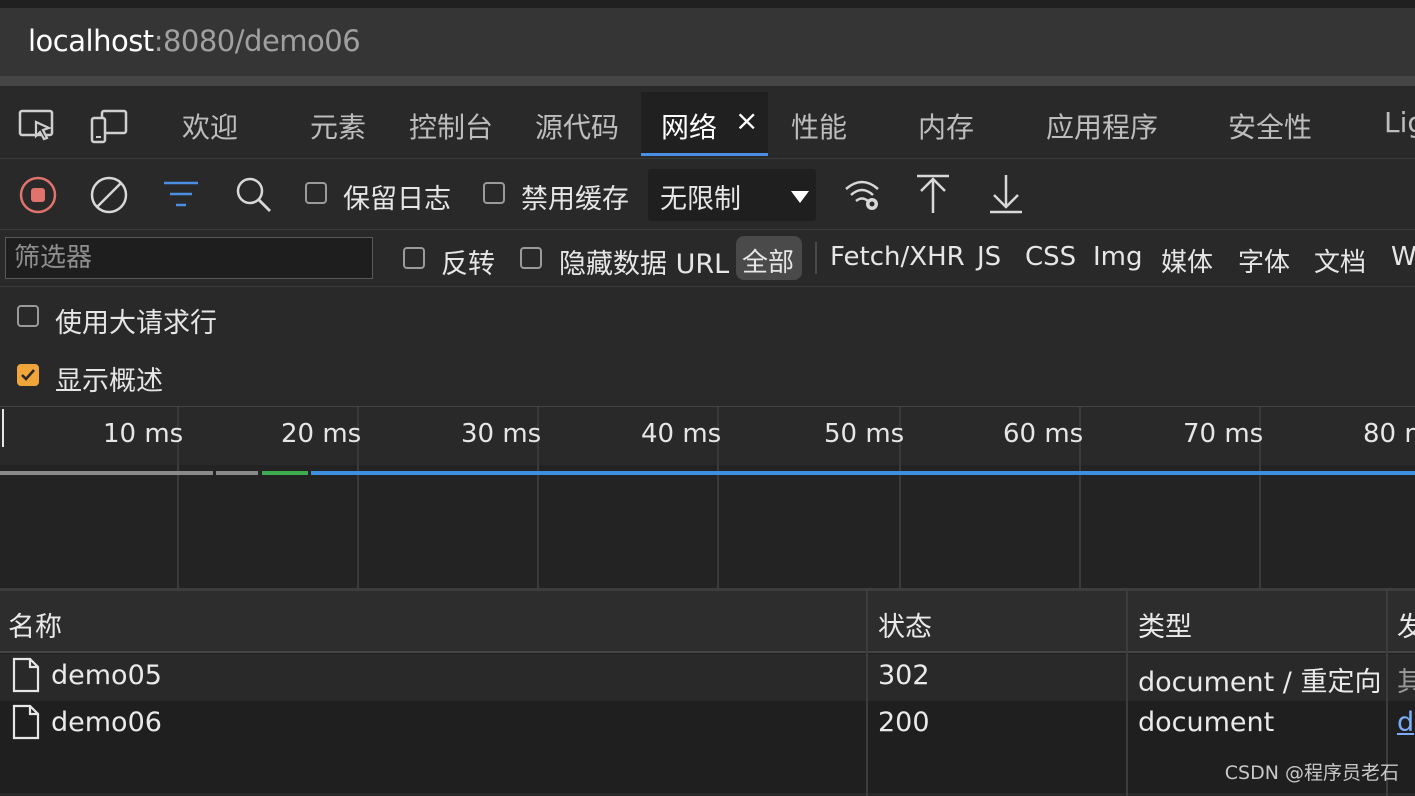 The width and height of the screenshot is (1415, 796). I want to click on devtools-tab-bar: 欢迎 元素 控制台 源代码 网络 × 性能 内存 应用程序 安全性 Lig, so click(707, 122).